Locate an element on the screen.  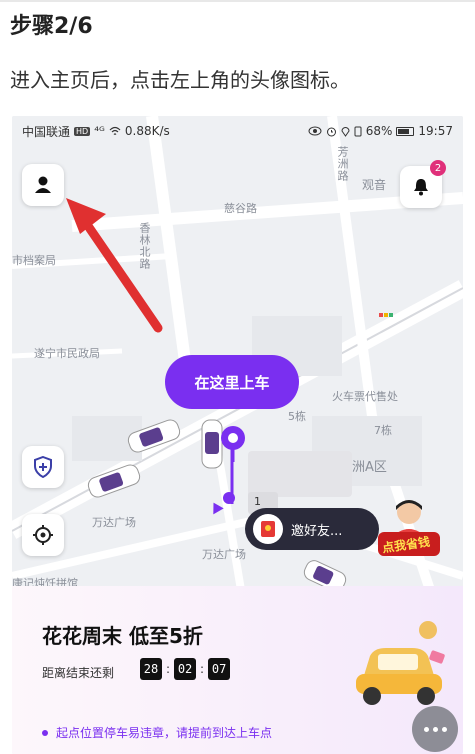
map-label-archives: 市档案局 is located at coordinates (34, 260).